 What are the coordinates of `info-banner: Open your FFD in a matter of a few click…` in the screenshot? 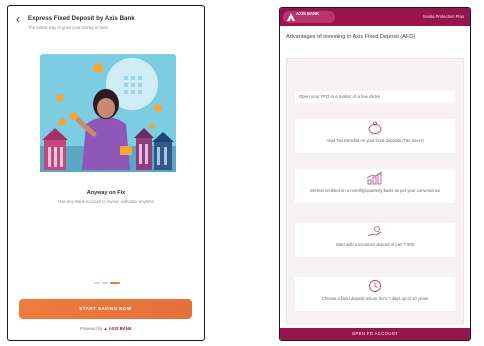 It's located at (375, 97).